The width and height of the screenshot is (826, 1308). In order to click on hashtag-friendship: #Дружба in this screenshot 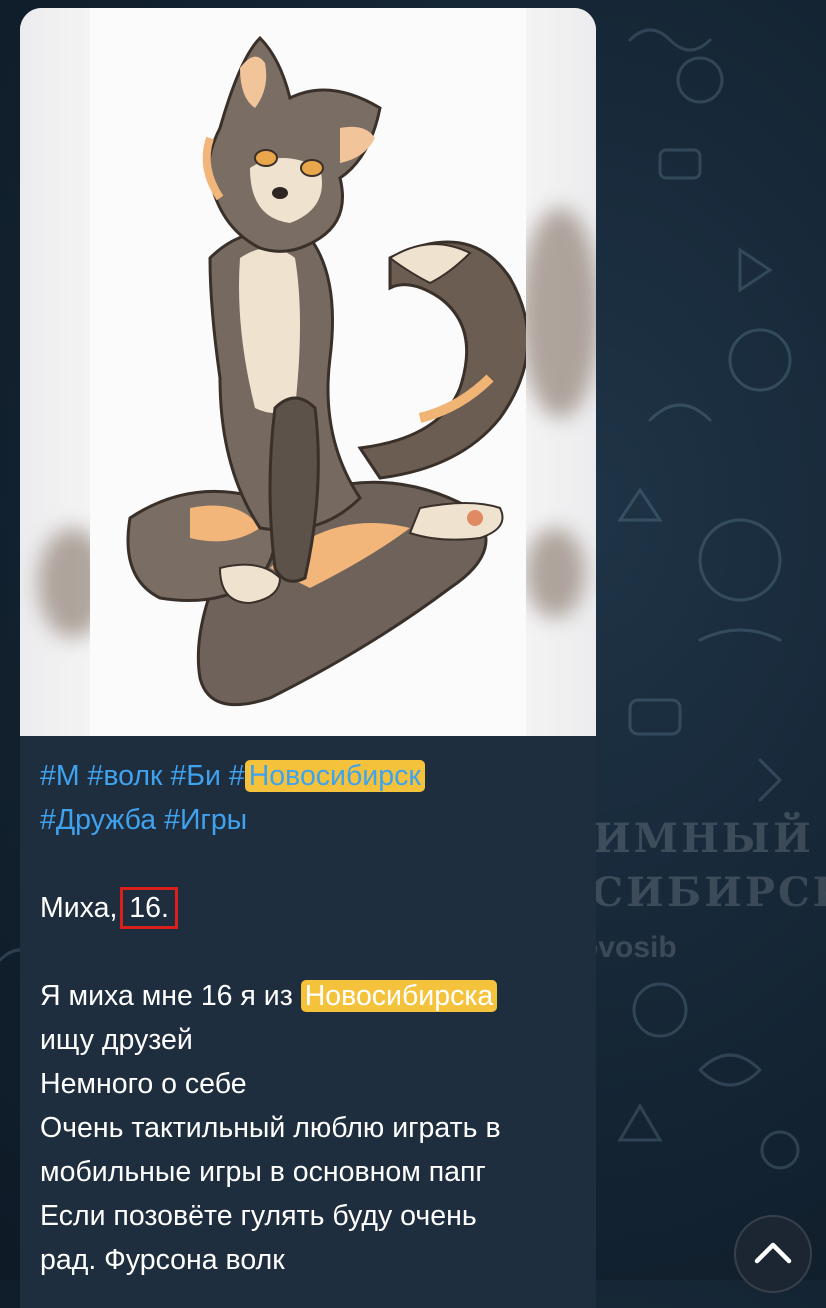, I will do `click(98, 820)`.